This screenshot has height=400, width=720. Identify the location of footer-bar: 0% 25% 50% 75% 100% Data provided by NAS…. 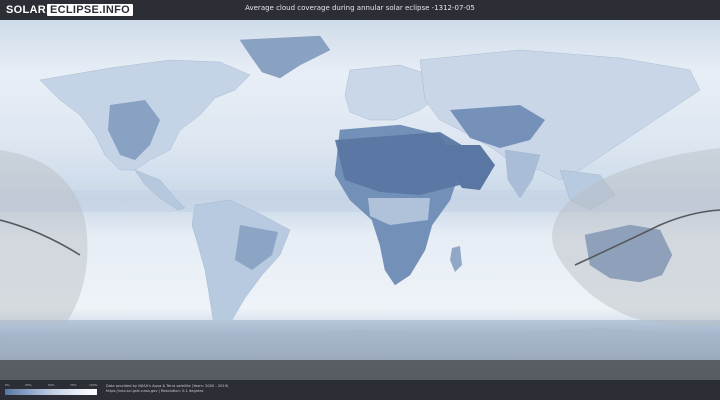
(360, 390).